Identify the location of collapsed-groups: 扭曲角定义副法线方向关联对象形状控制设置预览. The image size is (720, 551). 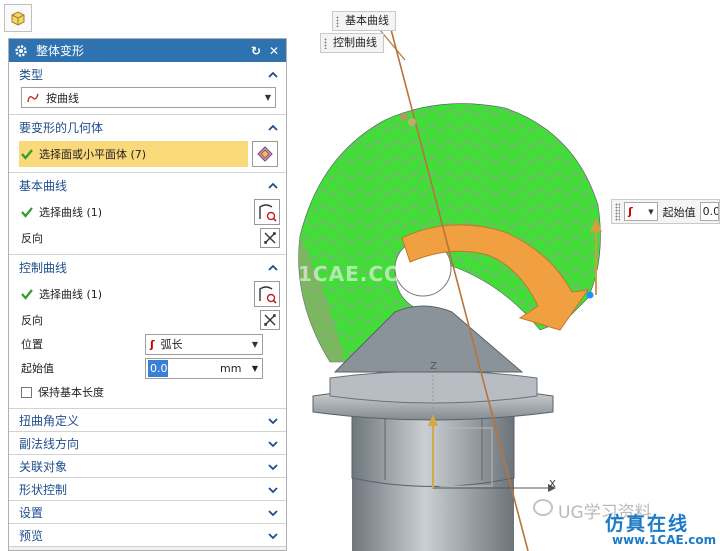
(147, 478).